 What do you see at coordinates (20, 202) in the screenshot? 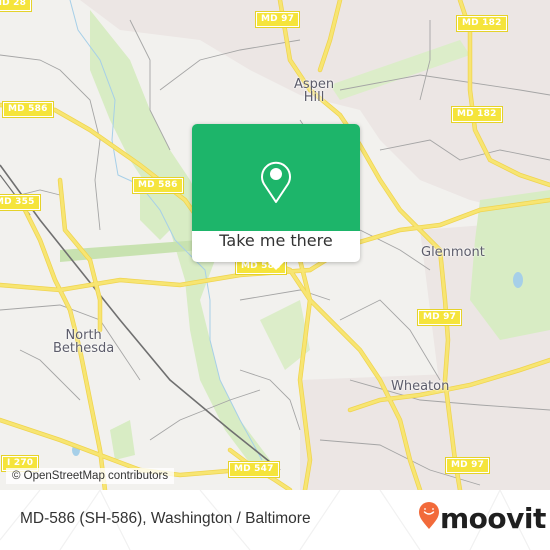
I see `road-shield-md355: MD 355` at bounding box center [20, 202].